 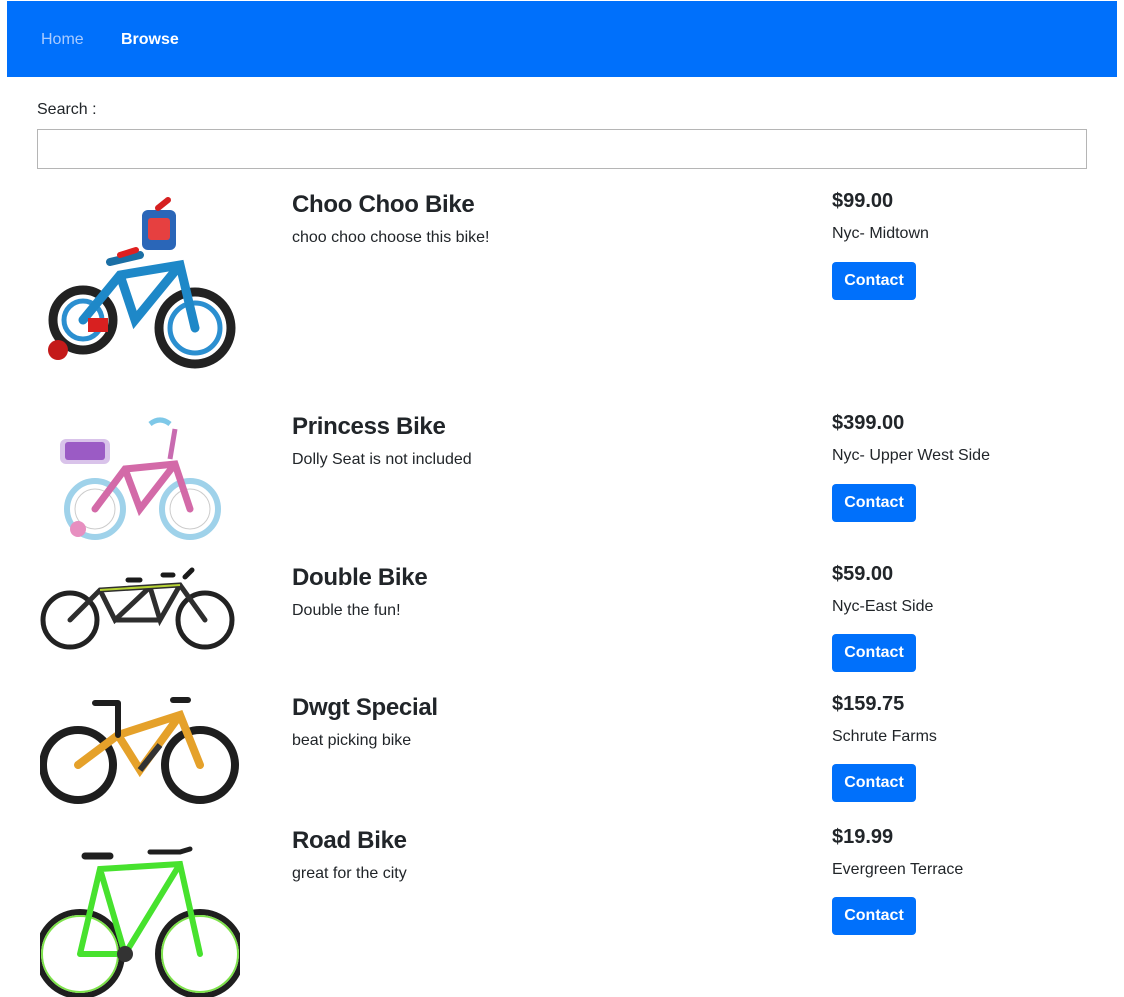 What do you see at coordinates (863, 574) in the screenshot?
I see `listing-price: $59.00` at bounding box center [863, 574].